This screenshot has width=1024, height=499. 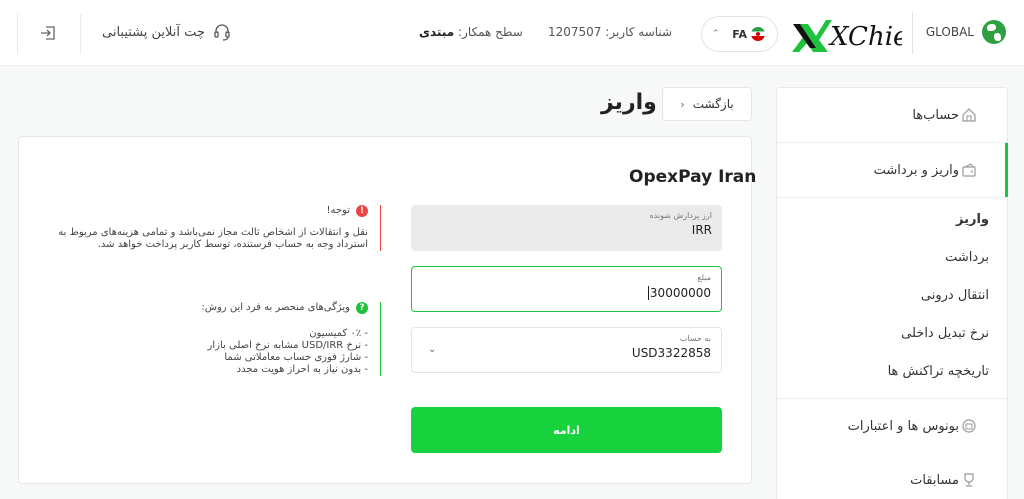 What do you see at coordinates (969, 115) in the screenshot?
I see `home-icon` at bounding box center [969, 115].